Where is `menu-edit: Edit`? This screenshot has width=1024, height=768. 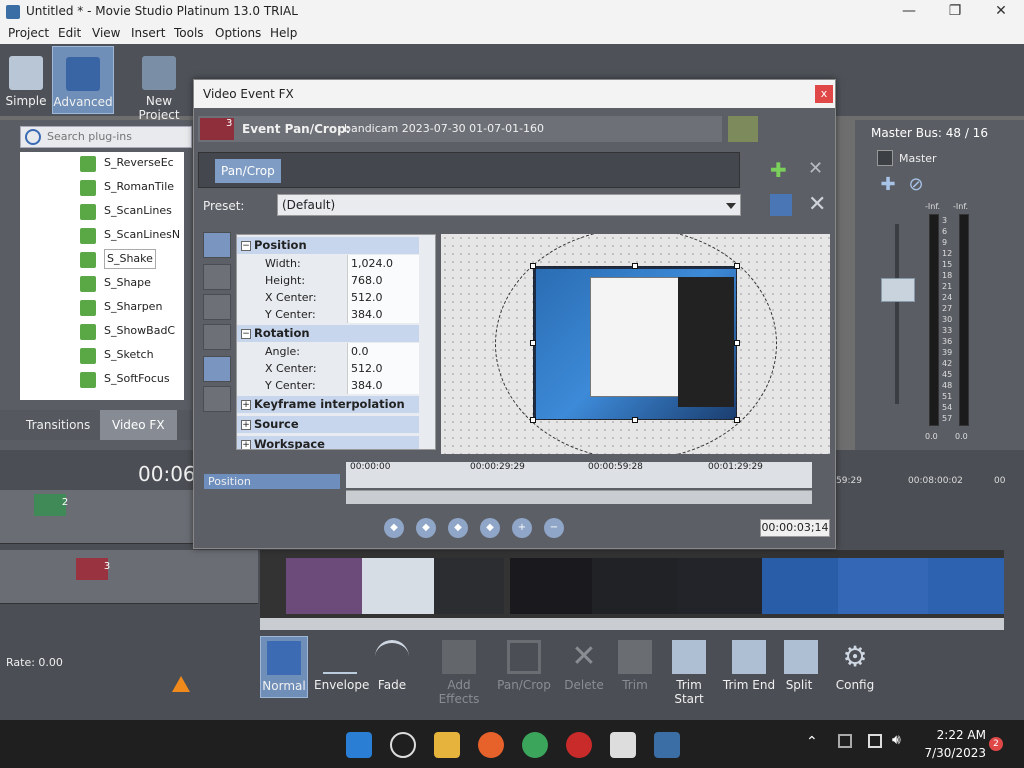 menu-edit: Edit is located at coordinates (69, 33).